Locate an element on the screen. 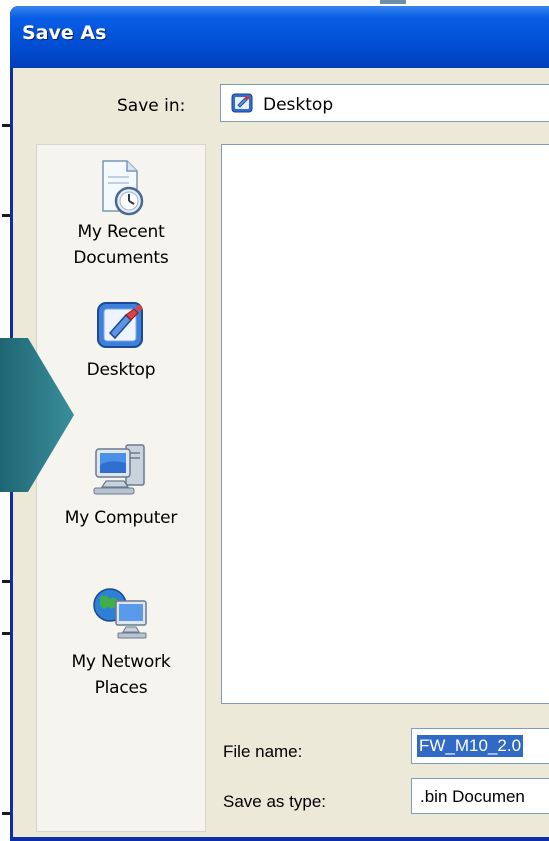  file-name-value: FW_M10_2.0 is located at coordinates (470, 746).